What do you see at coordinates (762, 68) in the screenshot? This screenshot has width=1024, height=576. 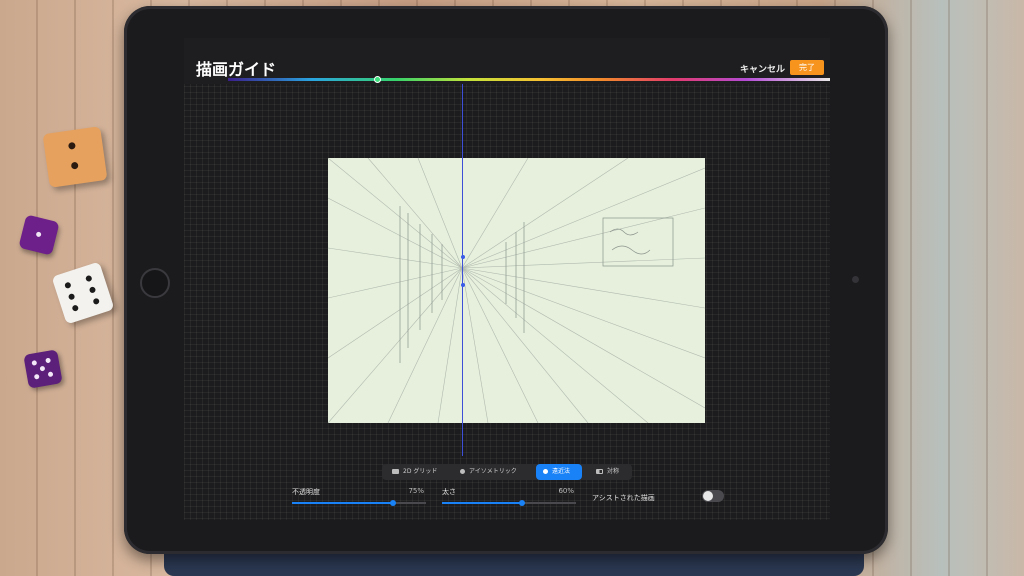 I see `cancel-button: キャンセル` at bounding box center [762, 68].